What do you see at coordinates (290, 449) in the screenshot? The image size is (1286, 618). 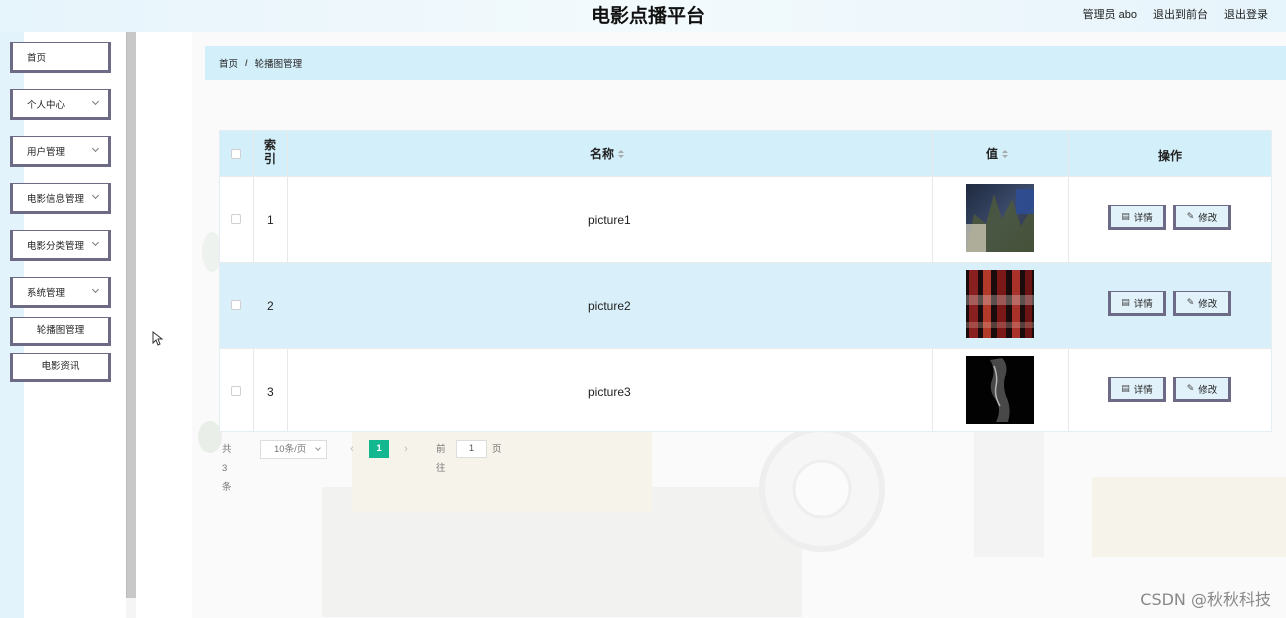 I see `page-size-value: 10条/页` at bounding box center [290, 449].